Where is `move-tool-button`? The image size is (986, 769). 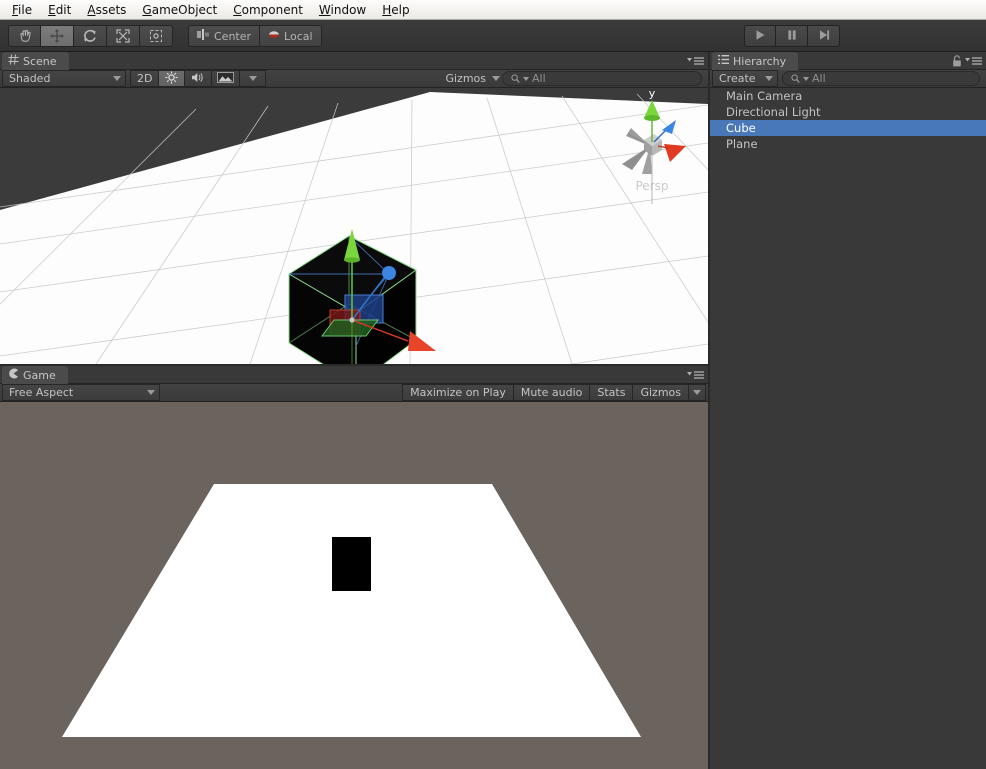
move-tool-button is located at coordinates (57, 36).